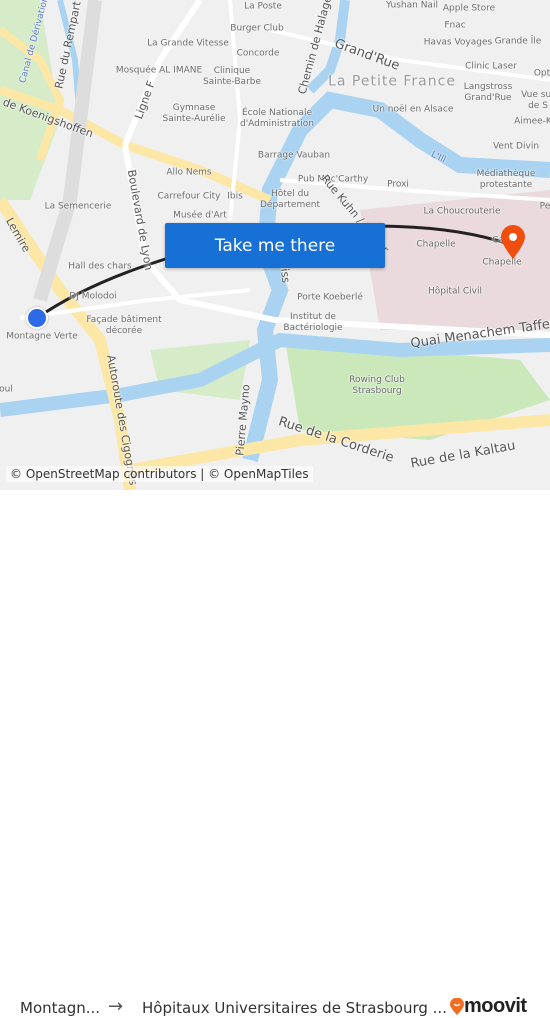  I want to click on map-label: Carrefour City, so click(189, 196).